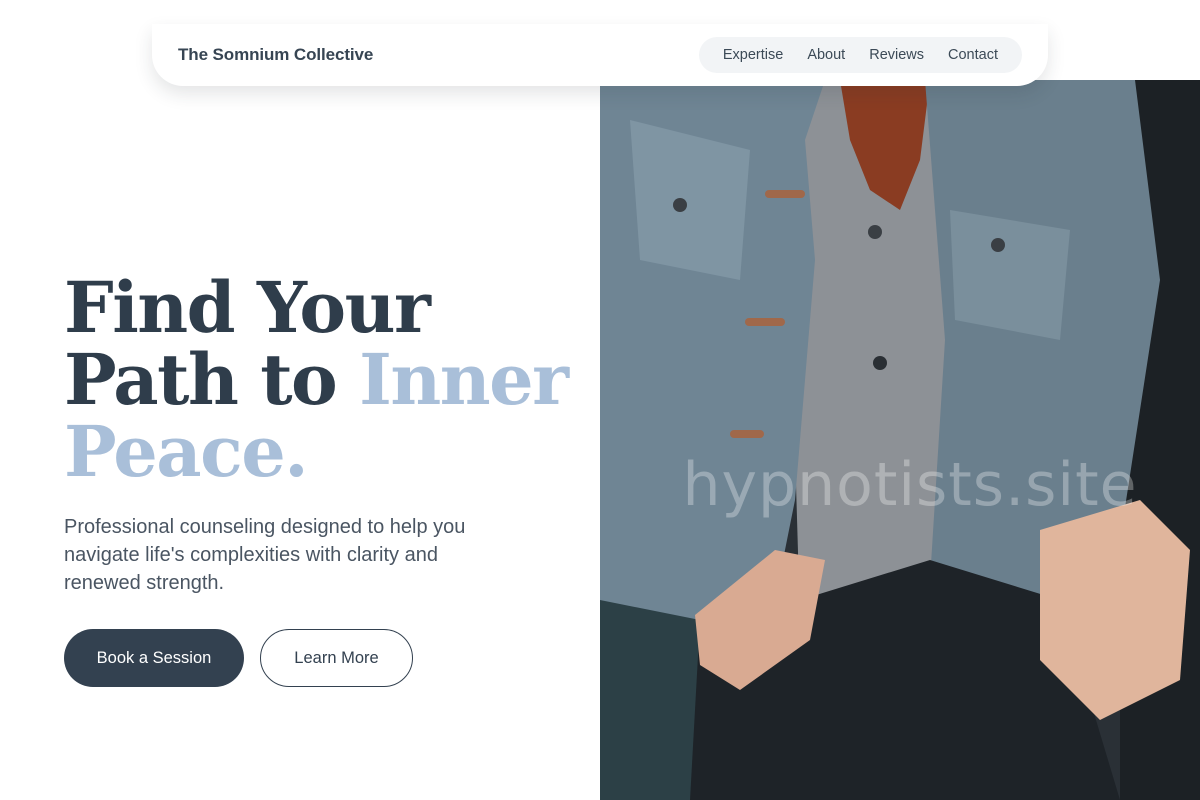  Describe the element at coordinates (212, 379) in the screenshot. I see `hero-title-line-2: Path to` at that location.